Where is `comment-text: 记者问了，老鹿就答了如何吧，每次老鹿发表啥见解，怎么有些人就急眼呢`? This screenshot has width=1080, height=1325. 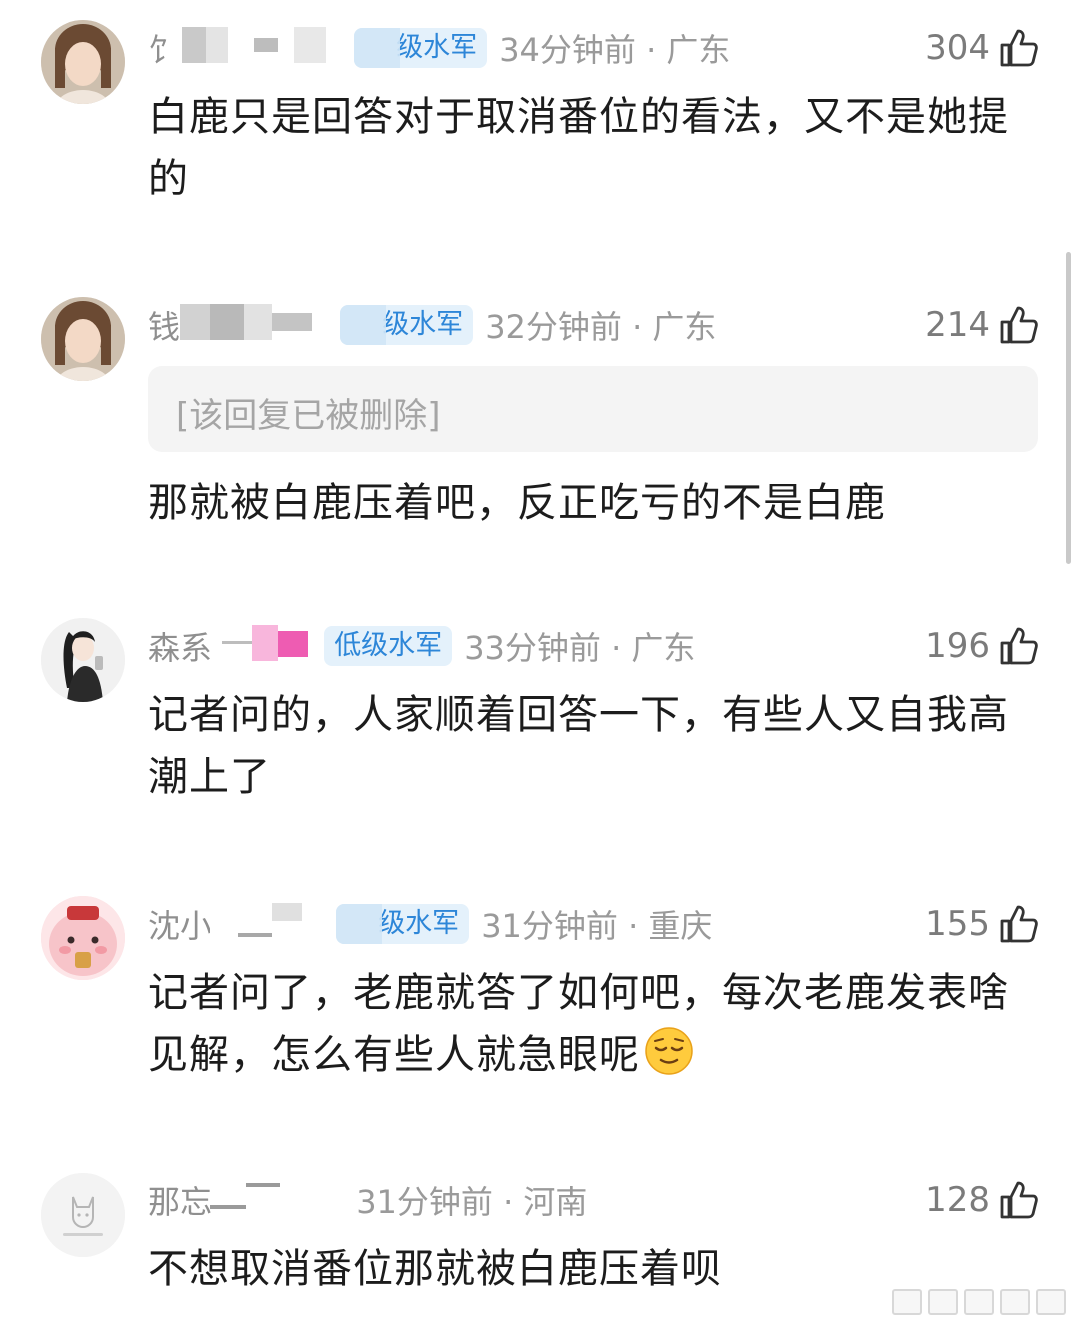
comment-text: 记者问了，老鹿就答了如何吧，每次老鹿发表啥见解，怎么有些人就急眼呢 is located at coordinates (593, 1024).